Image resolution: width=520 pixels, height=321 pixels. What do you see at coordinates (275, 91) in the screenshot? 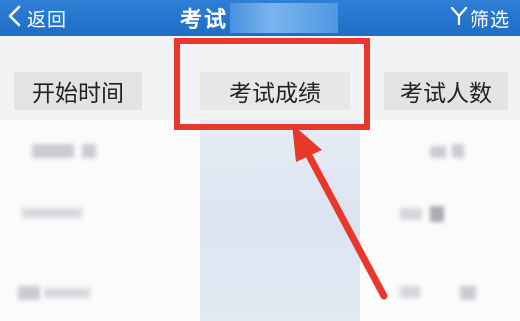
I see `column-header-score: 考试成绩` at bounding box center [275, 91].